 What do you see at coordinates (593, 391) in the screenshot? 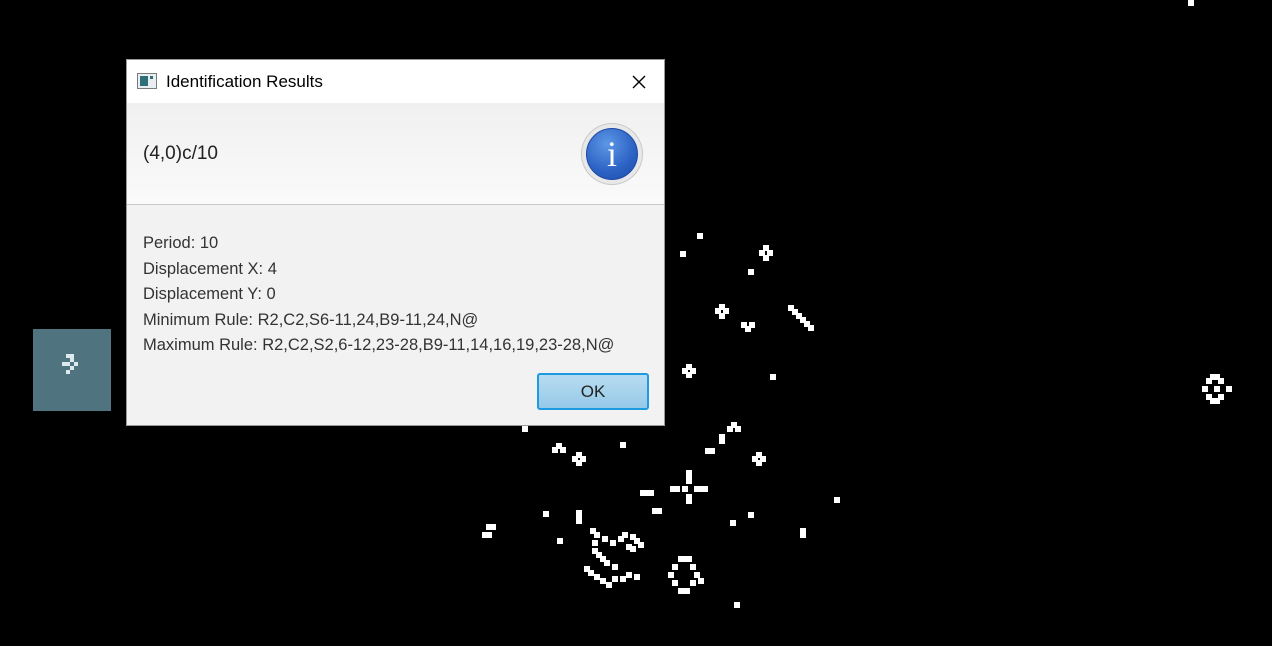
I see `ok-button: OK` at bounding box center [593, 391].